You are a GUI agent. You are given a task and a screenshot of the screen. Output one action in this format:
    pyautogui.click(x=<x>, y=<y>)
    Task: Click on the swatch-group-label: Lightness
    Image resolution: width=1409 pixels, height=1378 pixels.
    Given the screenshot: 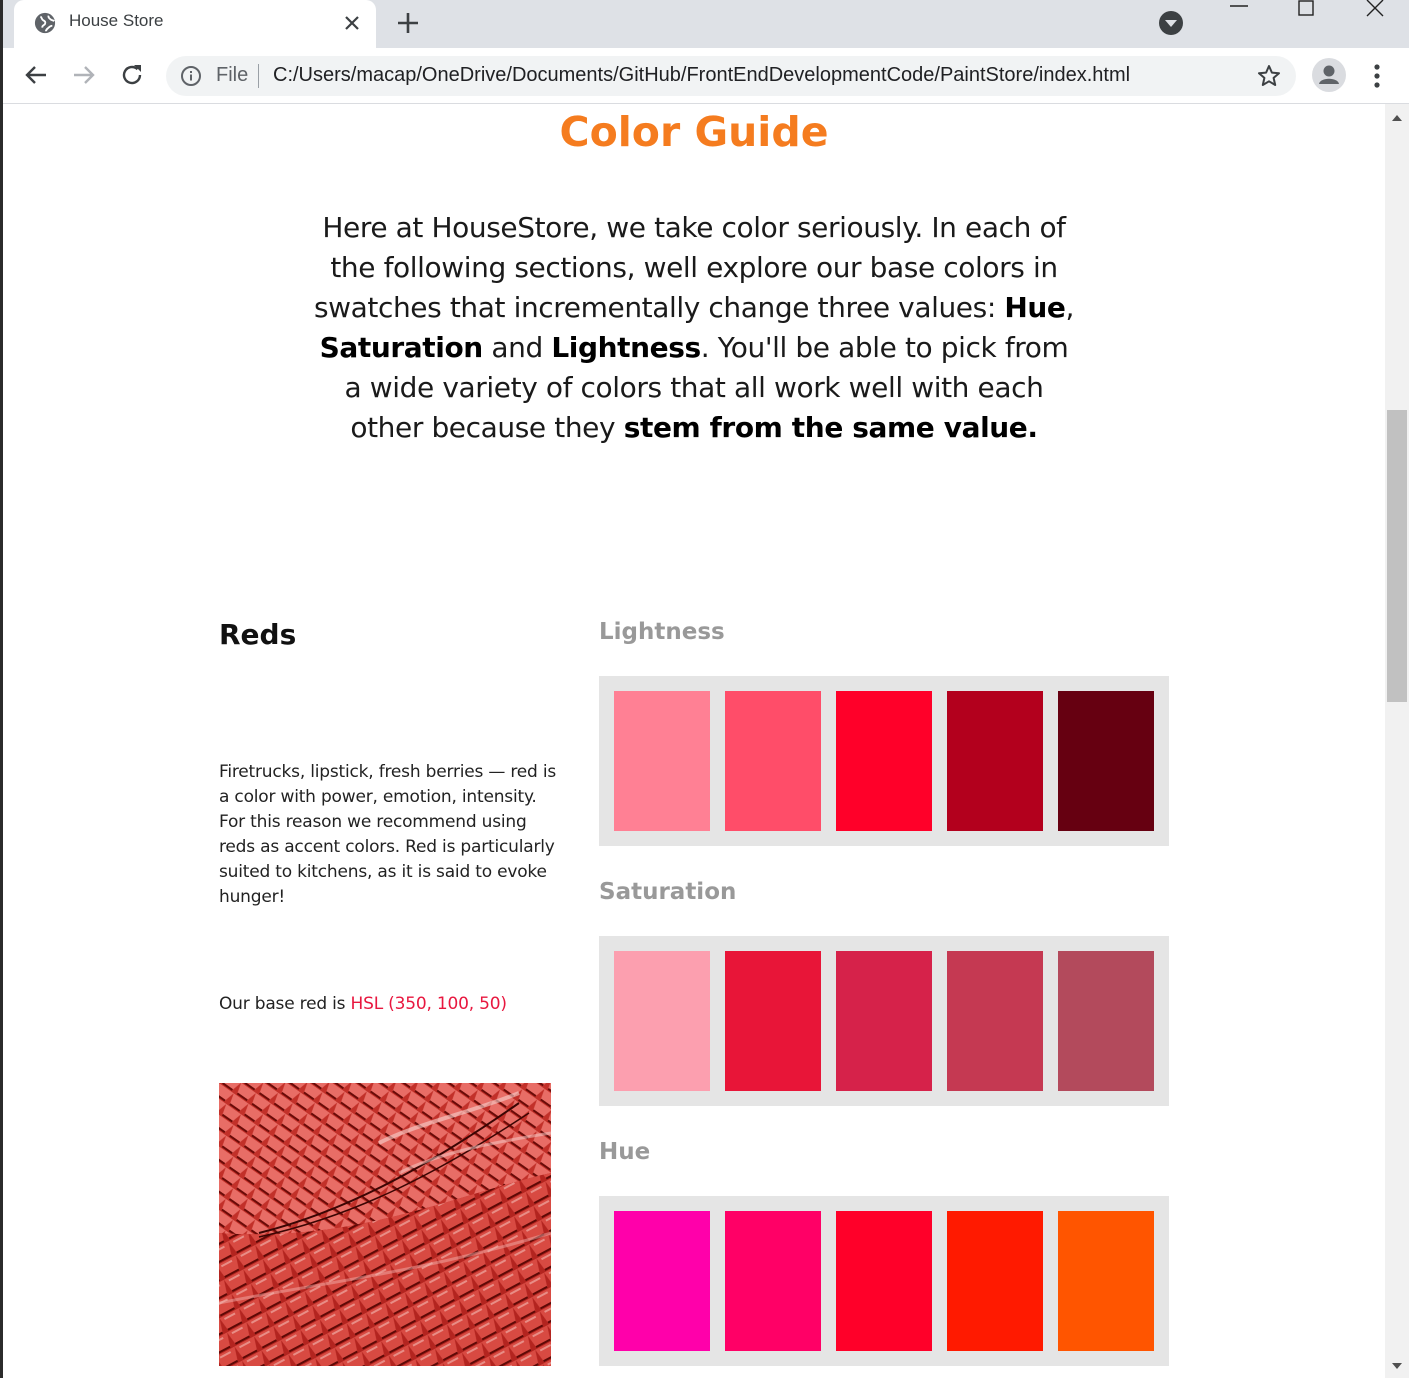 What is the action you would take?
    pyautogui.click(x=662, y=632)
    